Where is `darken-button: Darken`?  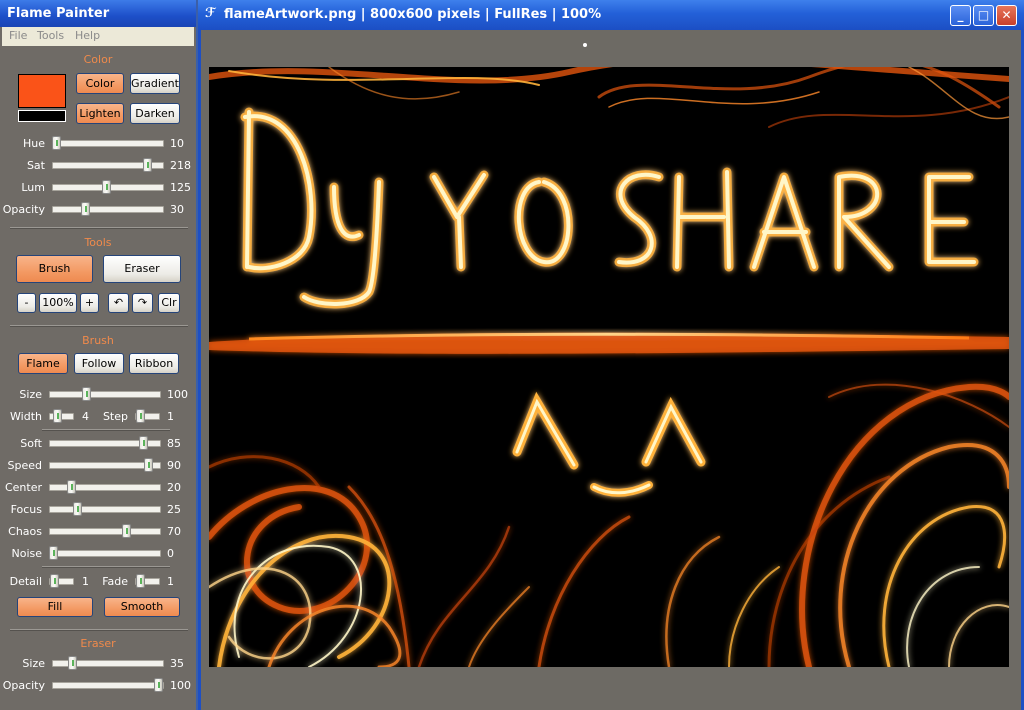 darken-button: Darken is located at coordinates (155, 113).